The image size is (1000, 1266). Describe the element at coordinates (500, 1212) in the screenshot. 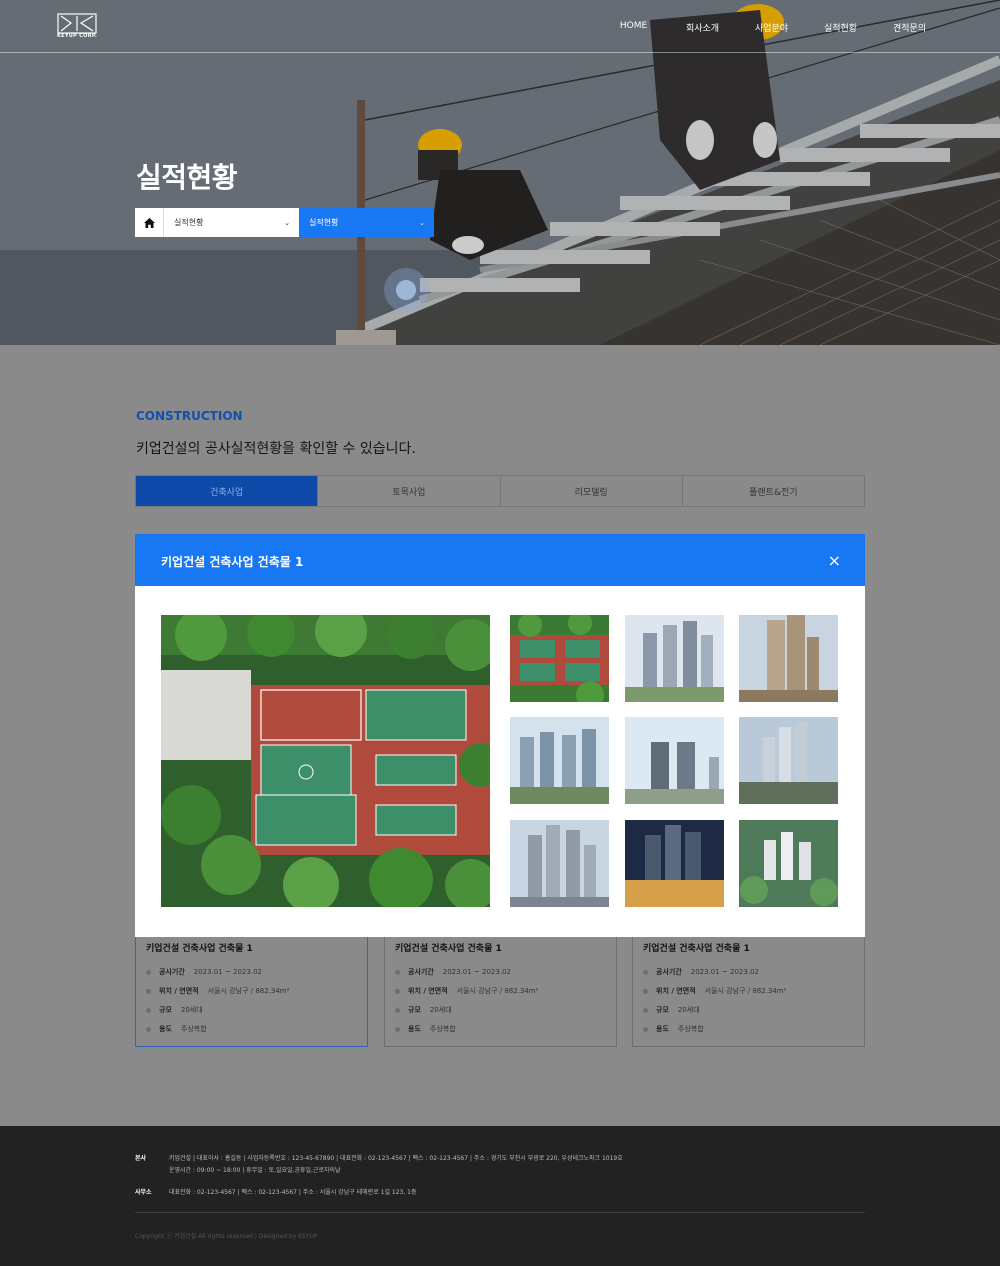

I see `footer-divider` at that location.